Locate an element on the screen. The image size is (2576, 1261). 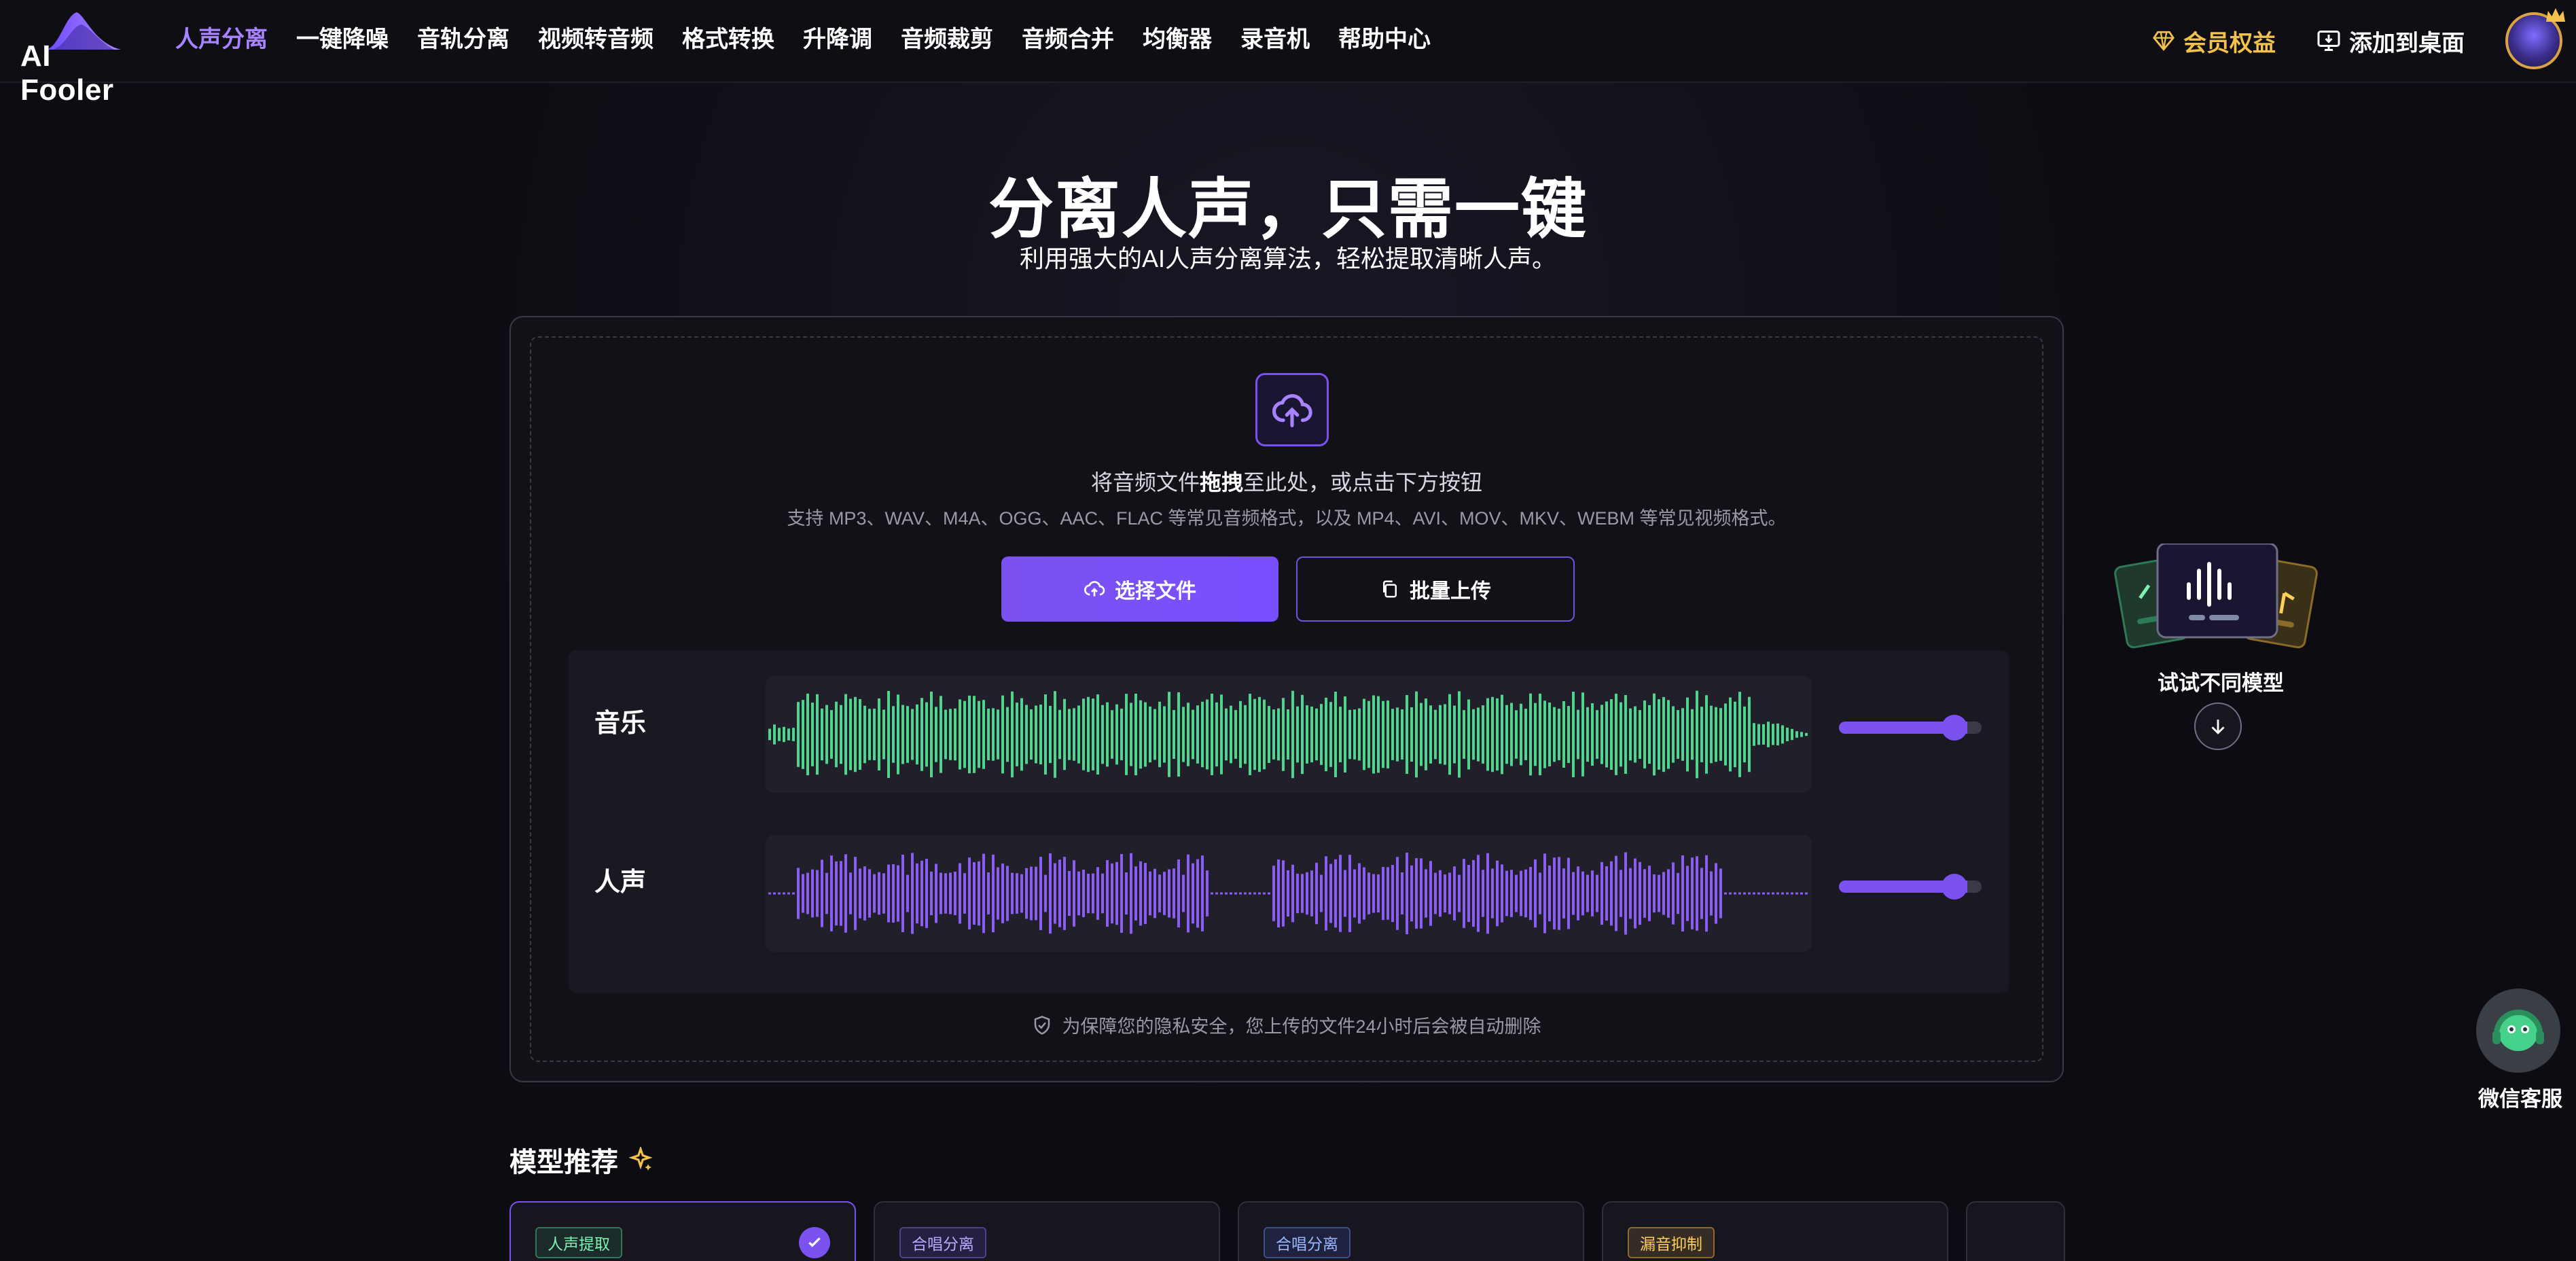
add-to-desktop-button: 添加到桌面 is located at coordinates (2390, 41).